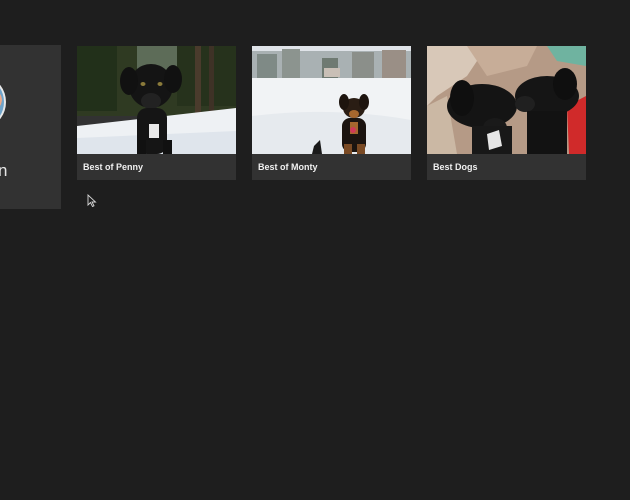 The height and width of the screenshot is (500, 630). What do you see at coordinates (288, 167) in the screenshot?
I see `album-title: Best of Monty` at bounding box center [288, 167].